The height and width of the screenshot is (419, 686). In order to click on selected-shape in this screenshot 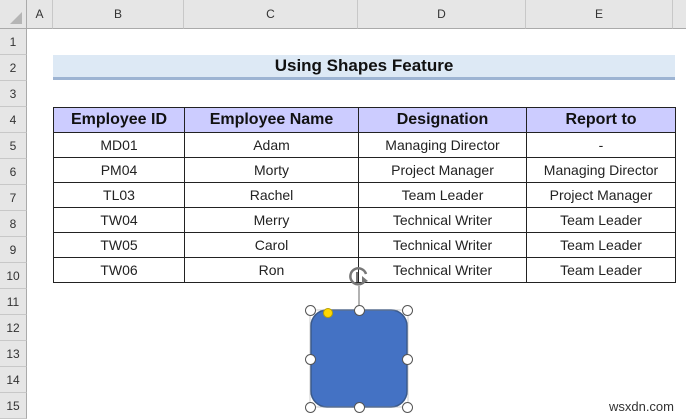, I will do `click(360, 340)`.